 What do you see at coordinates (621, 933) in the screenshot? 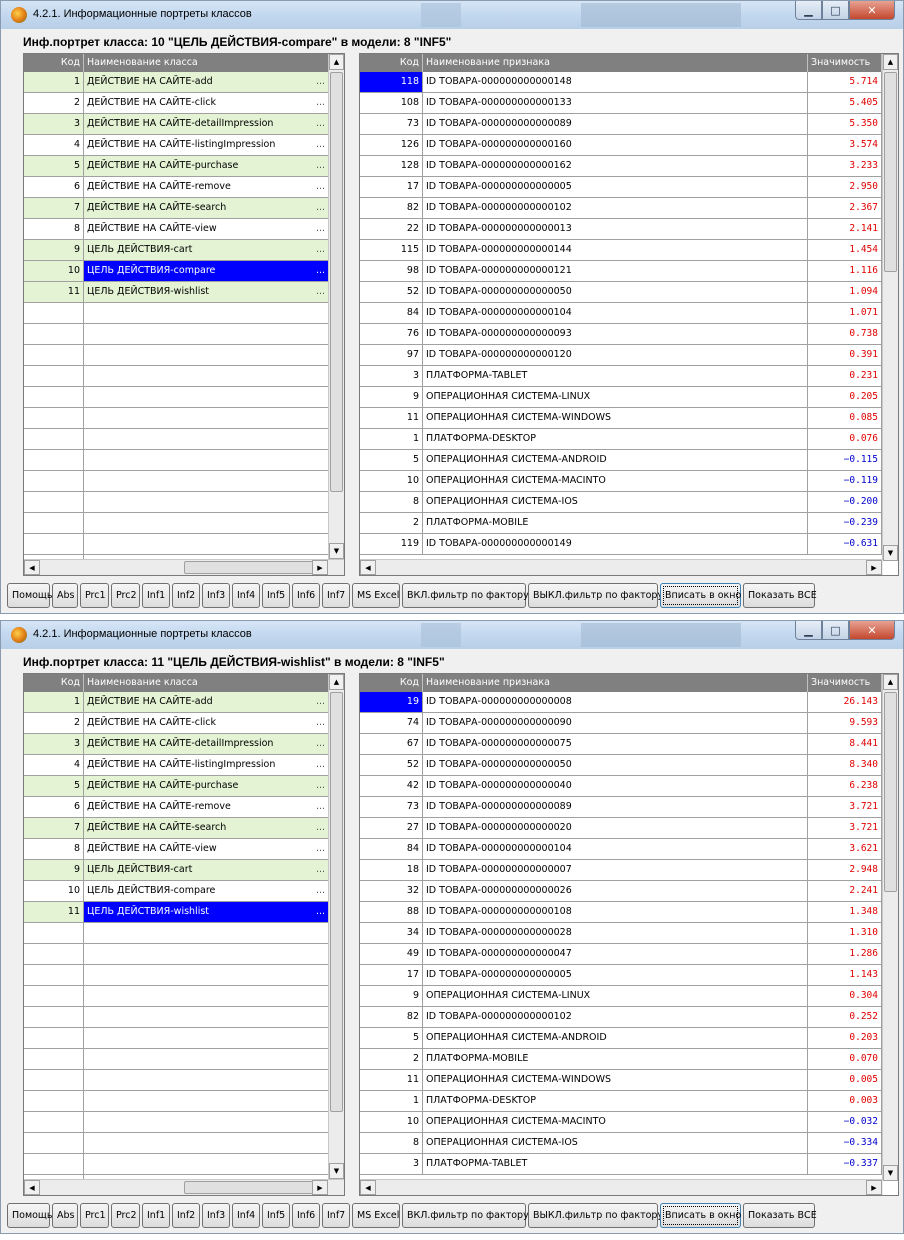
I see `table-row: 34 ID ТОВАРА-000000000000028 1.310` at bounding box center [621, 933].